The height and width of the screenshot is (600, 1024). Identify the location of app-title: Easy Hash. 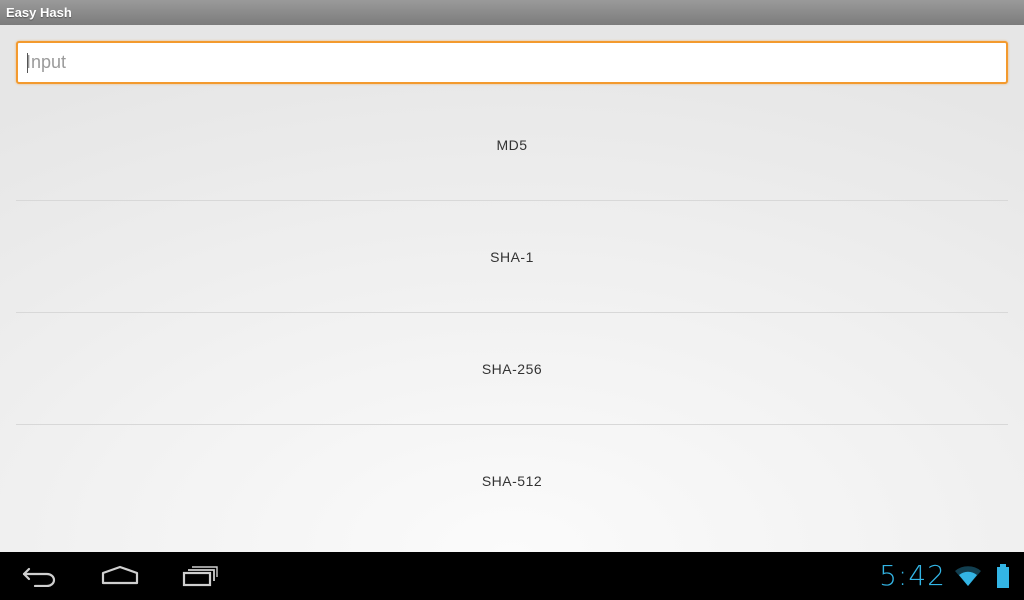
(39, 12).